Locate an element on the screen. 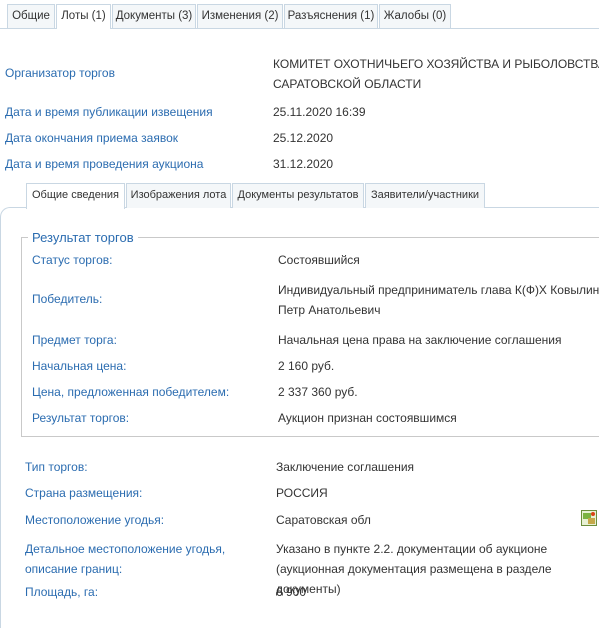  start-price-label: Начальная цена: is located at coordinates (79, 366).